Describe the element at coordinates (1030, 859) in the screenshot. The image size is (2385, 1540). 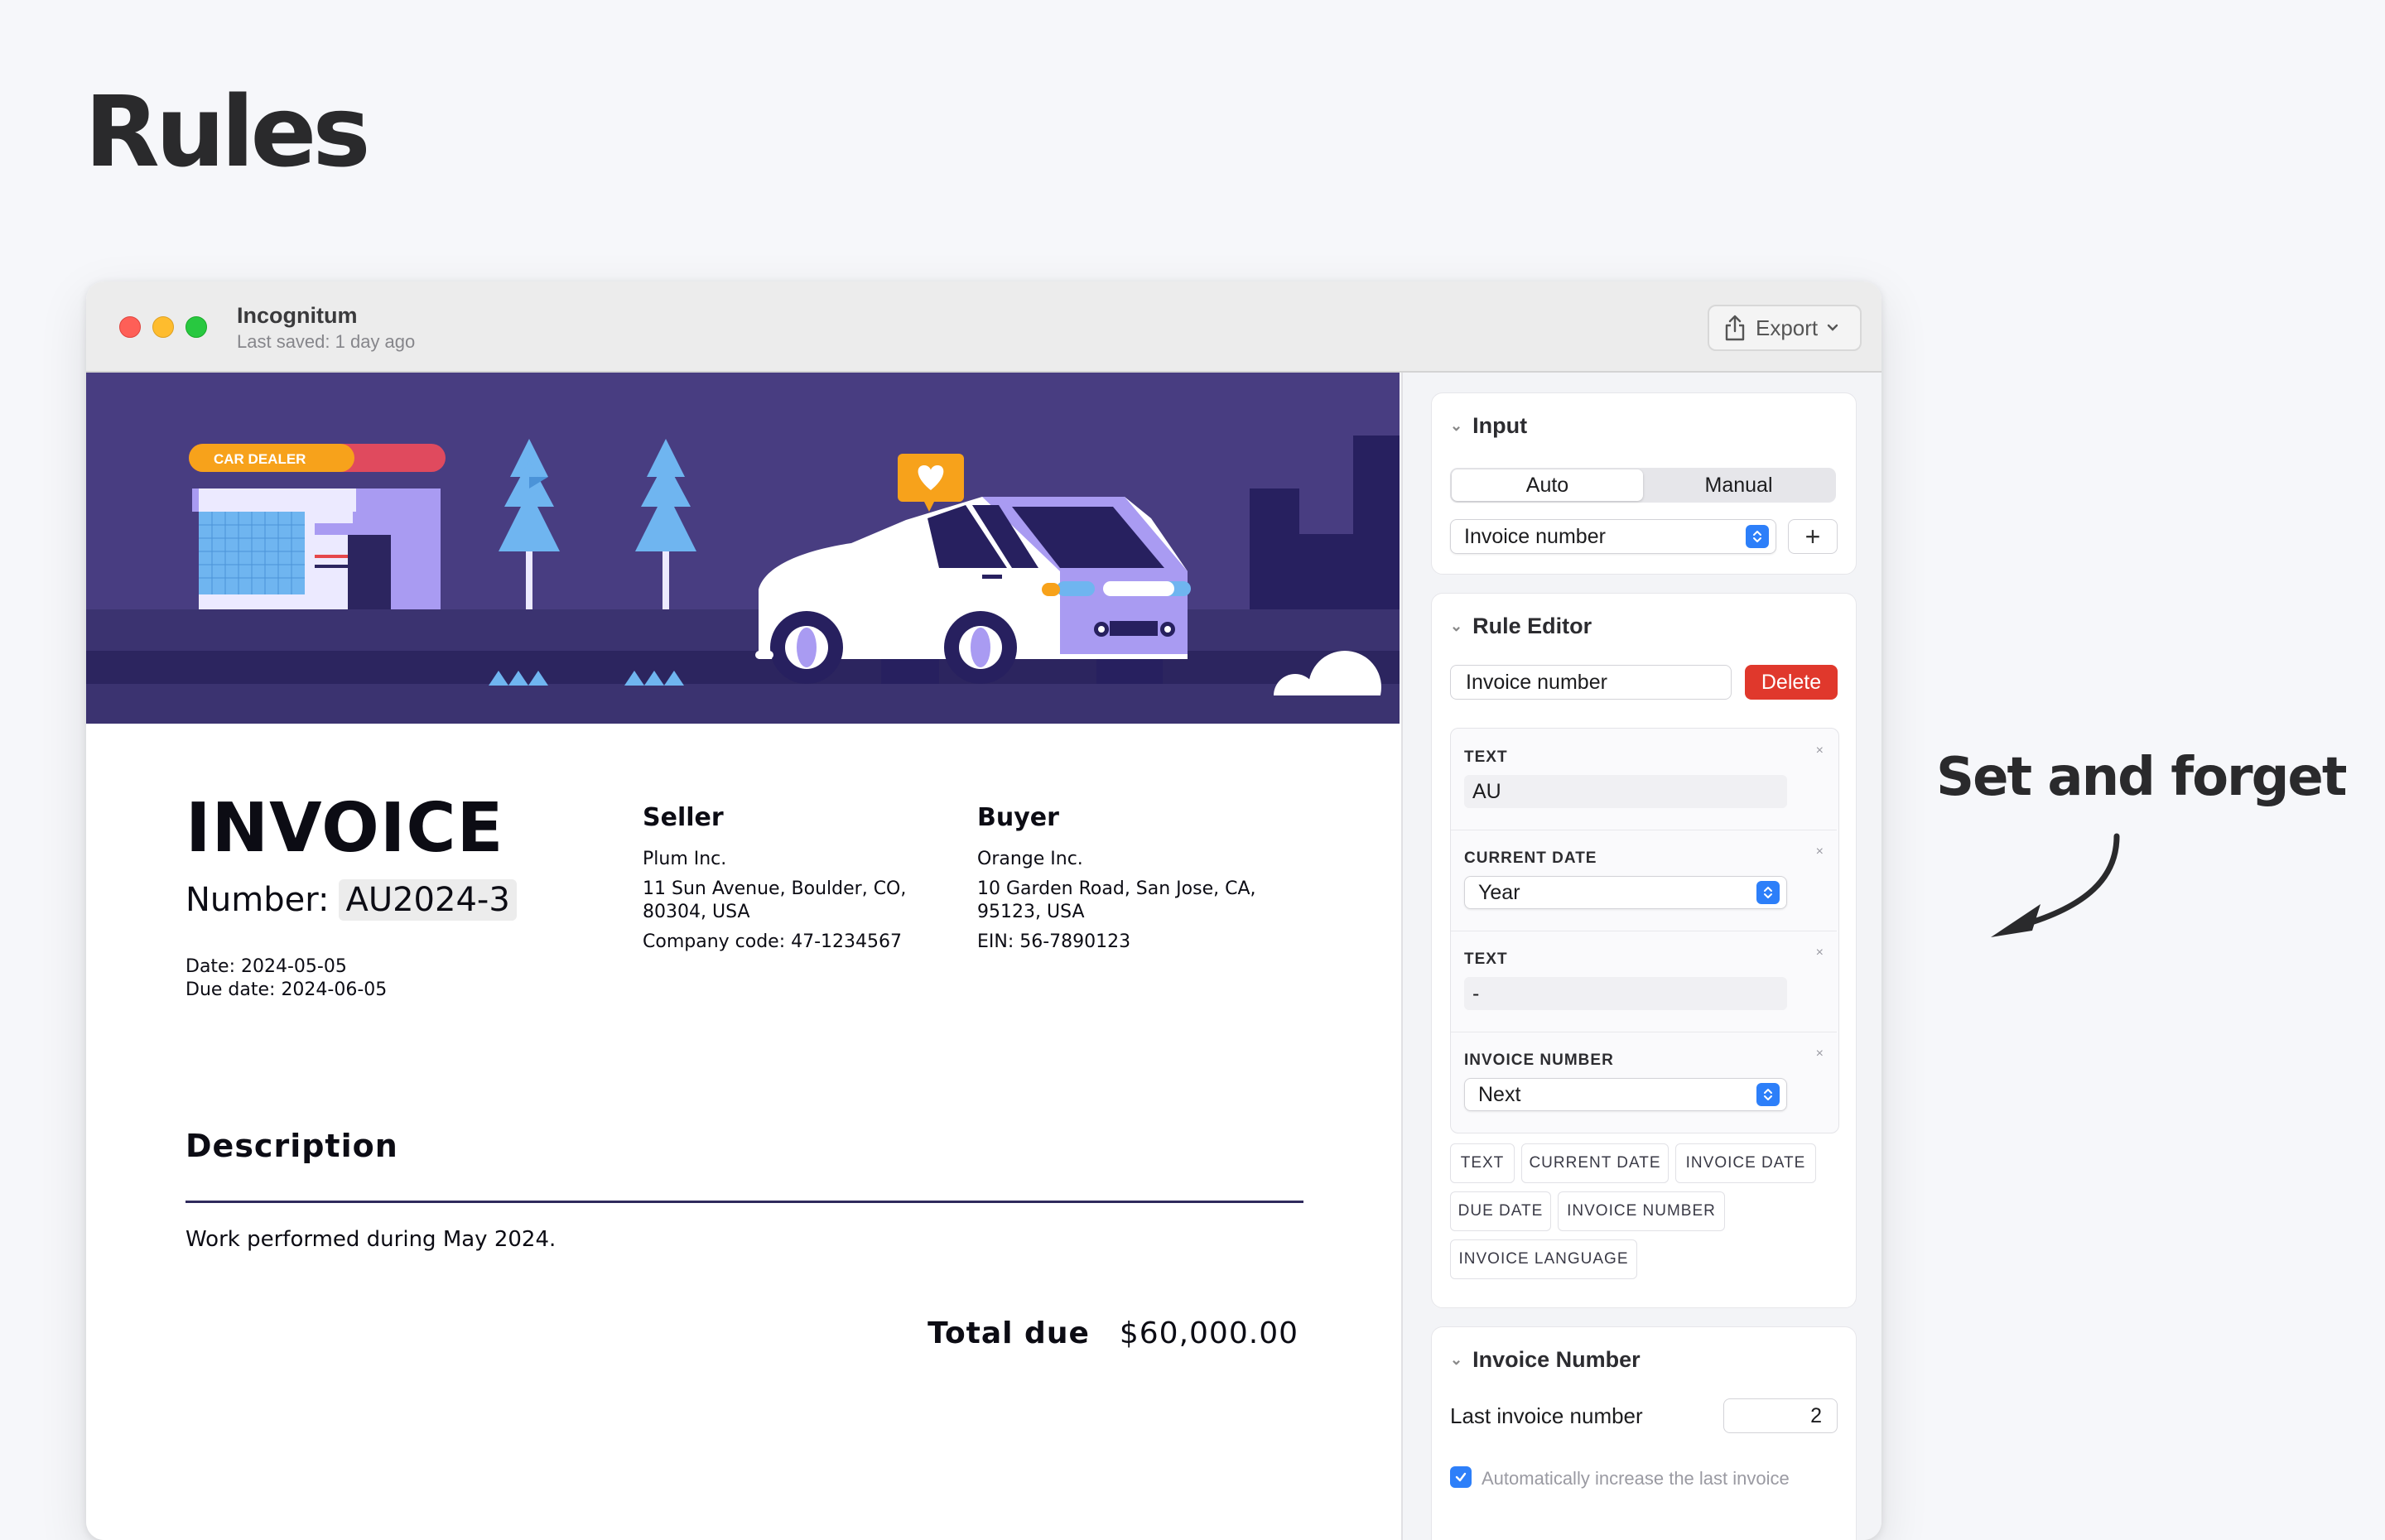
I see `buyer-name: Orange Inc.` at that location.